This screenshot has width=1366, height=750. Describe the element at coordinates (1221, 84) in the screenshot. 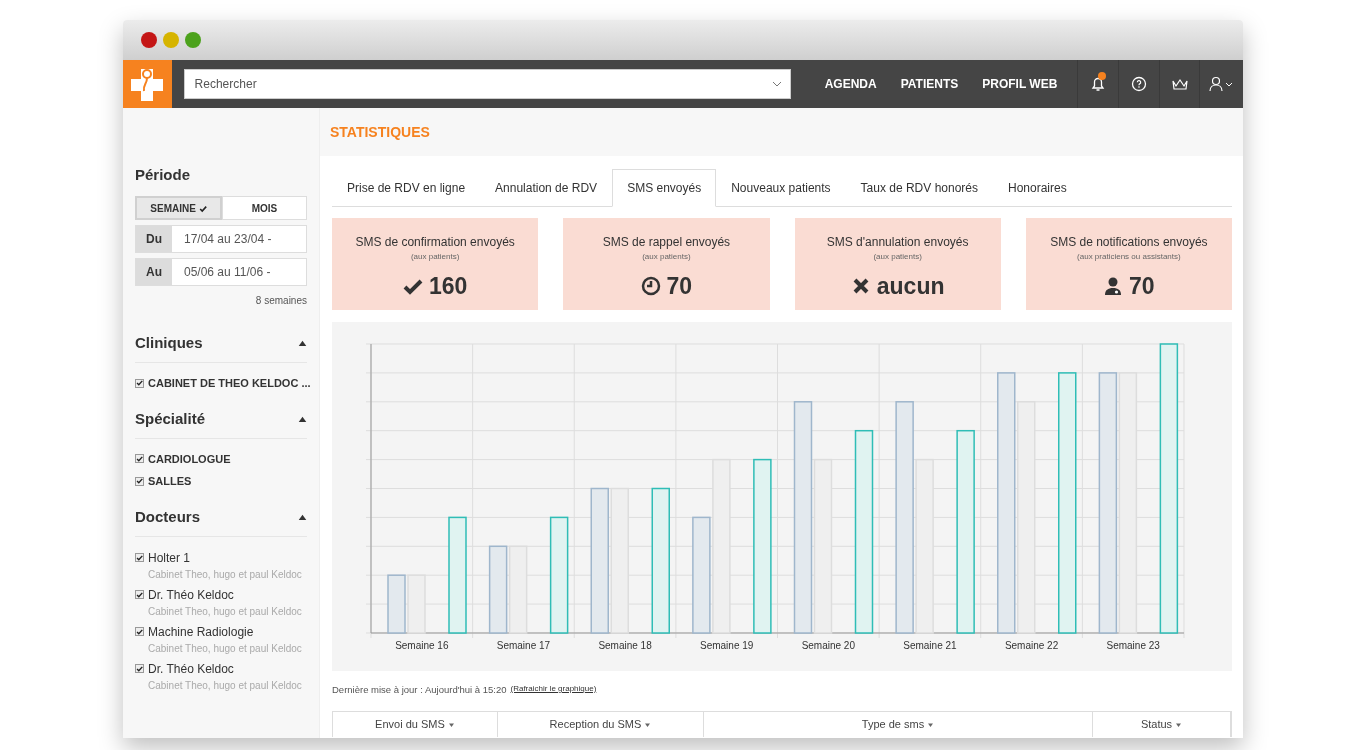

I see `user-menu-icon` at that location.